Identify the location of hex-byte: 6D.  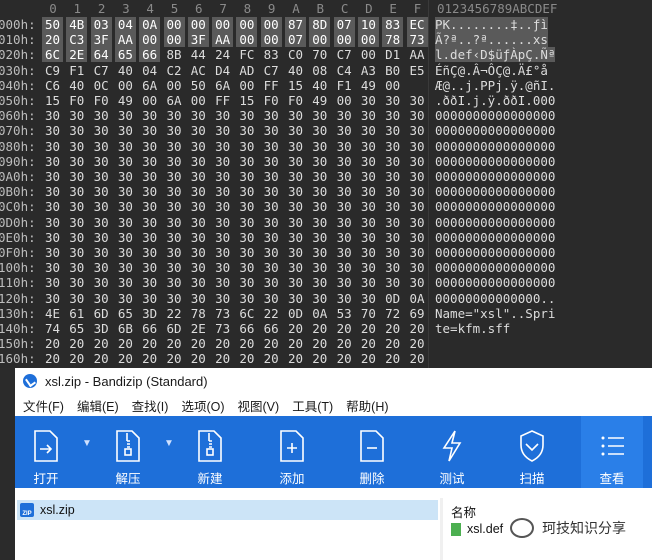
(101, 313).